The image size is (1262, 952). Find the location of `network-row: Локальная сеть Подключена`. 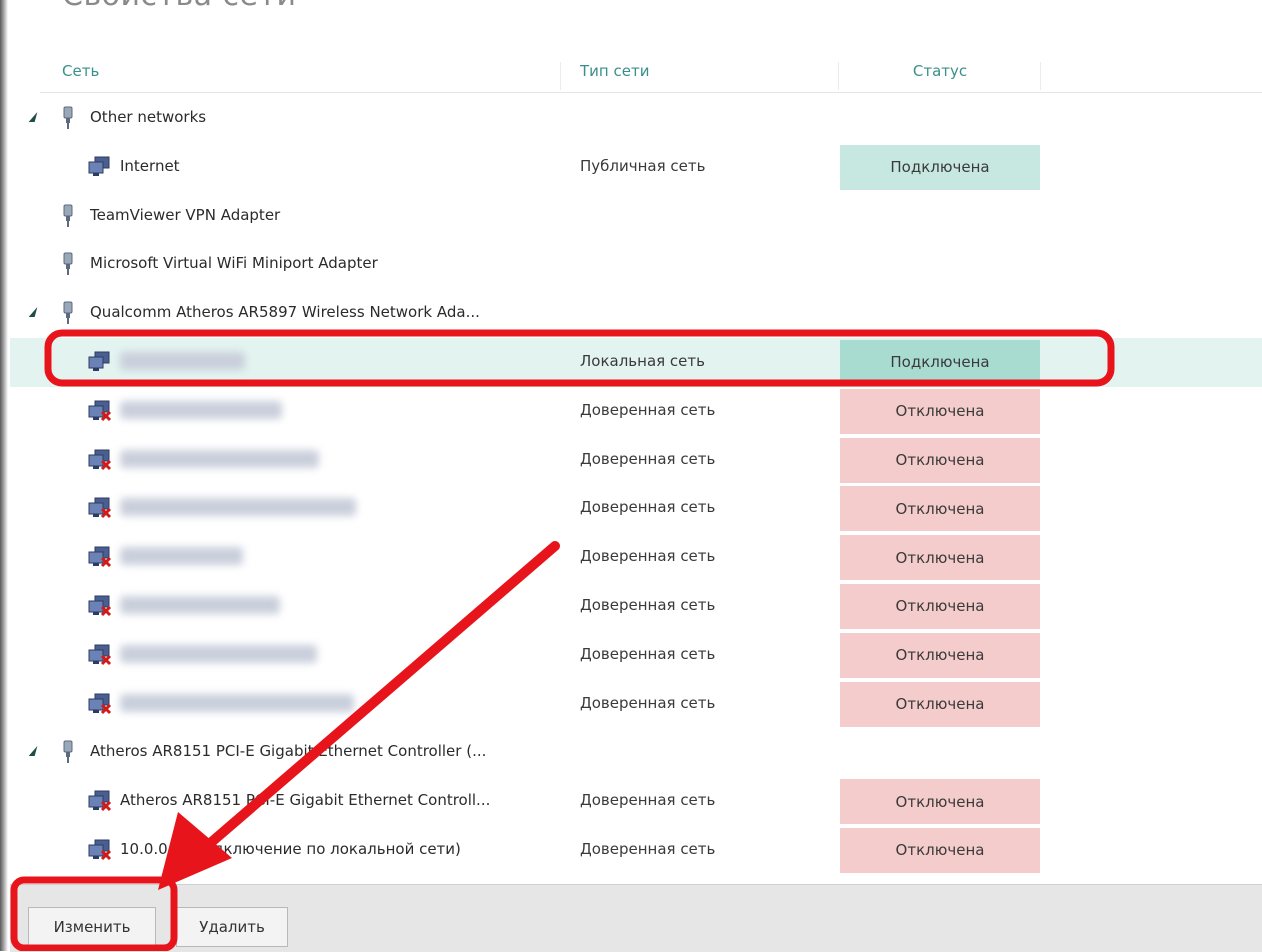

network-row: Локальная сеть Подключена is located at coordinates (636, 362).